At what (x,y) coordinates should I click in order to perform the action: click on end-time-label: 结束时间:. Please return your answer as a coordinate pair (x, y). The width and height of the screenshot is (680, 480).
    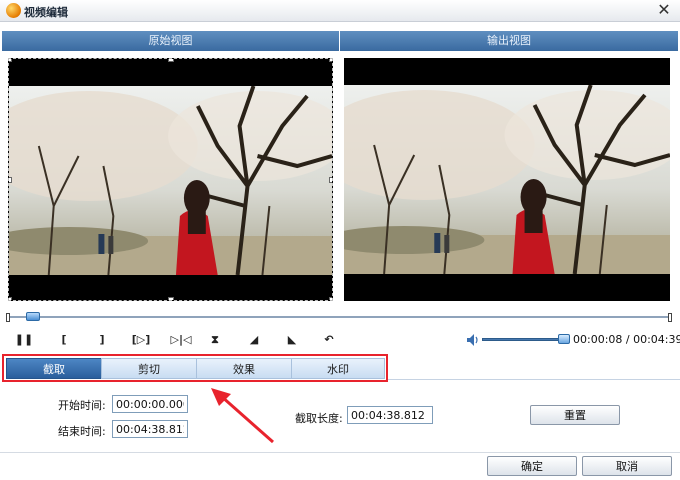
    Looking at the image, I should click on (82, 431).